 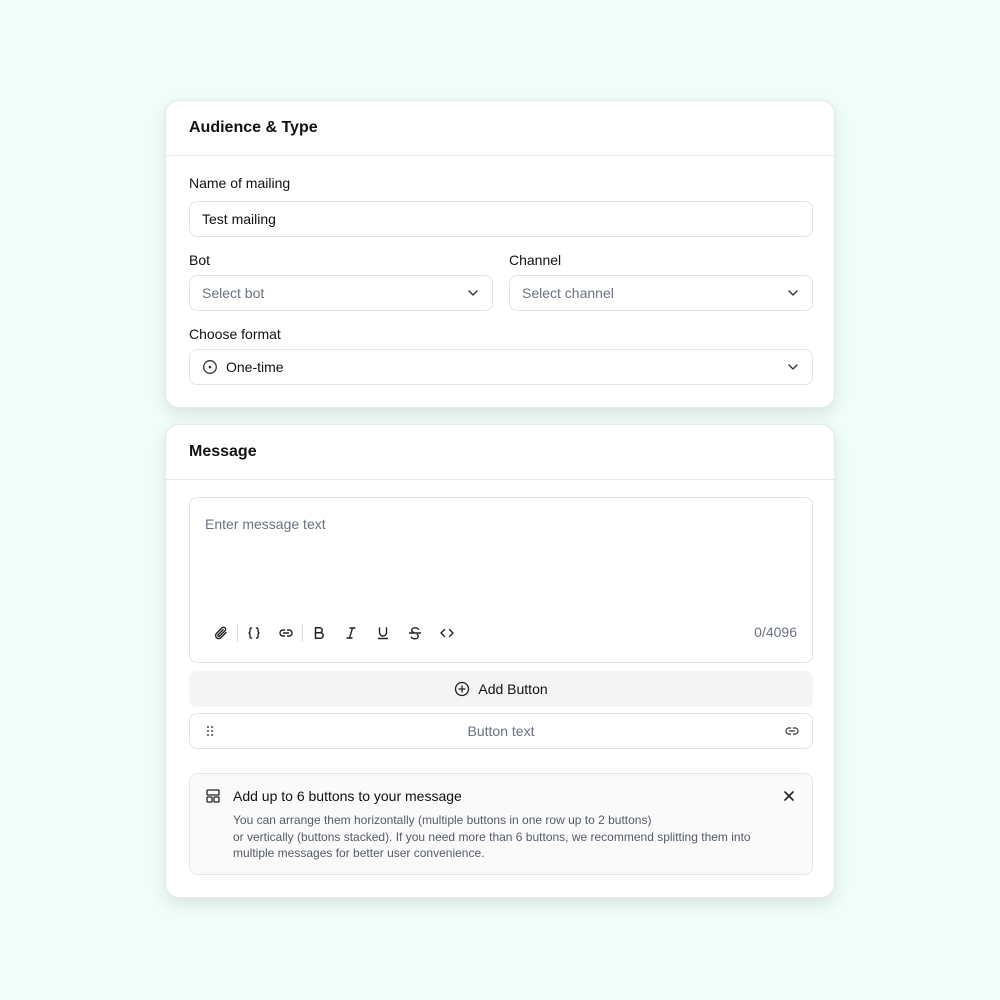 I want to click on channel-select-placeholder: Select channel, so click(x=568, y=293).